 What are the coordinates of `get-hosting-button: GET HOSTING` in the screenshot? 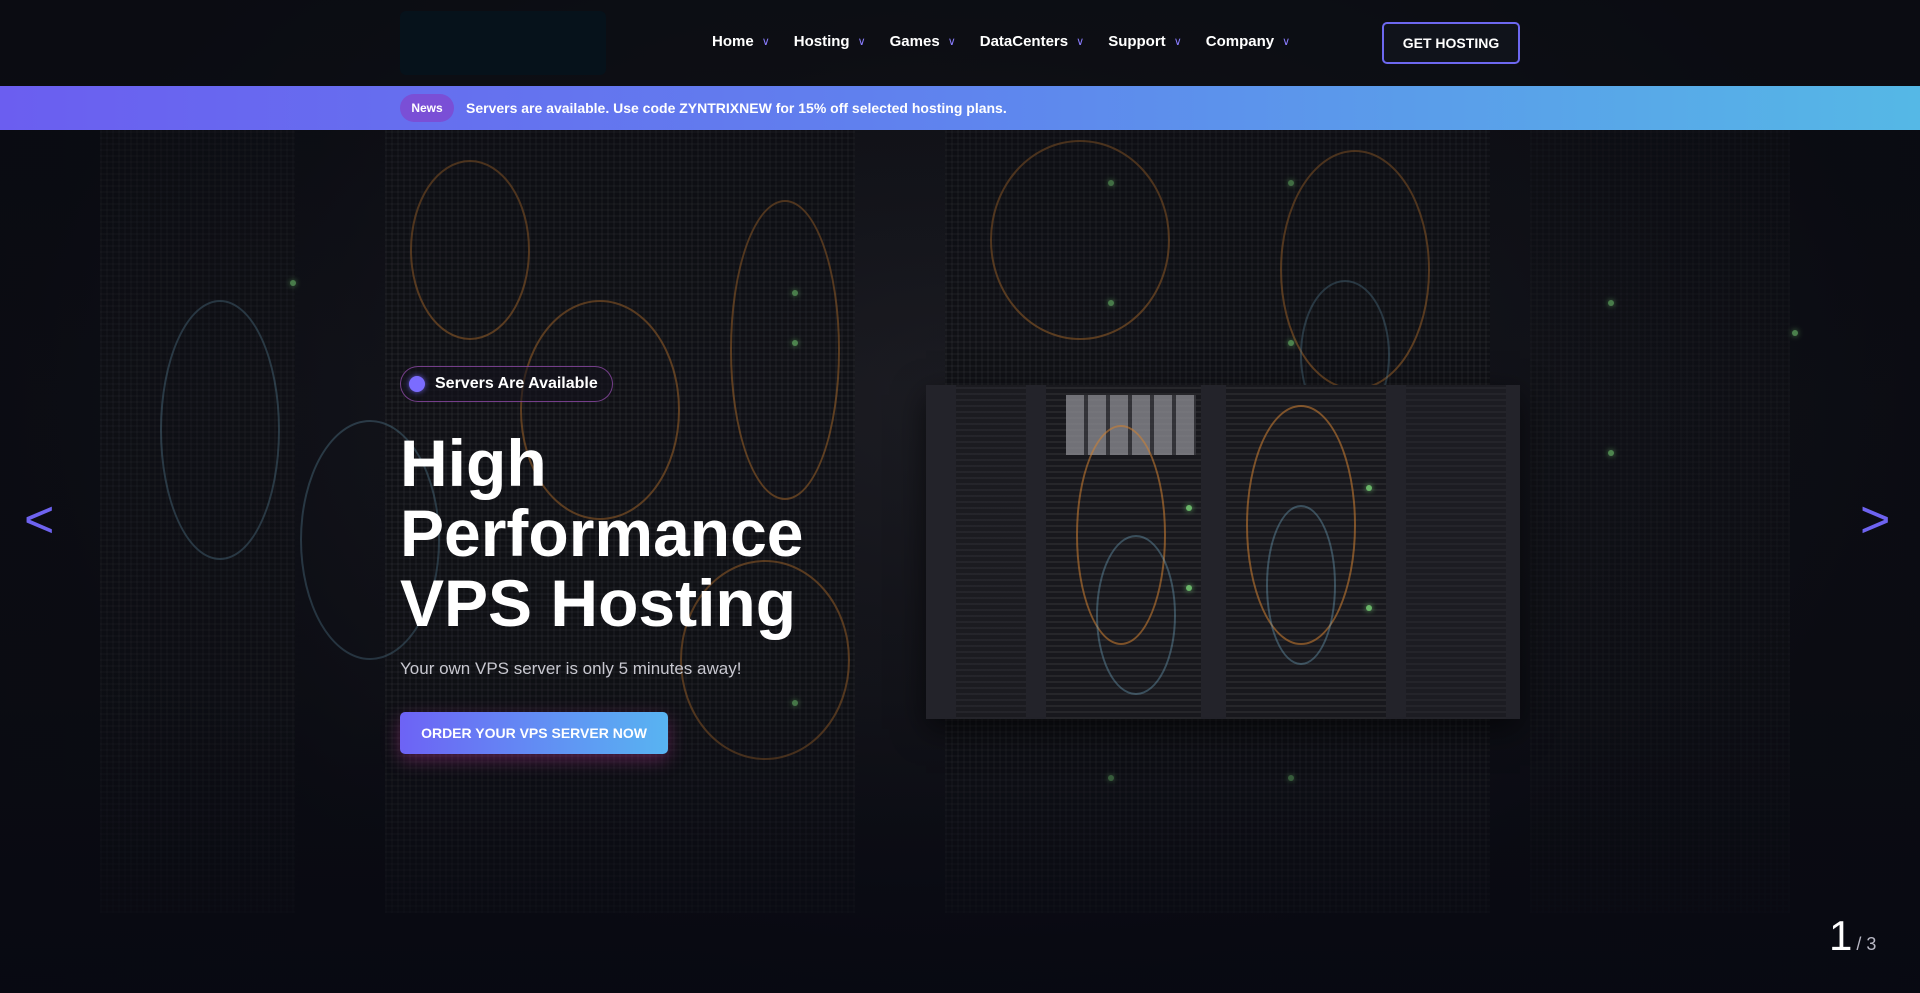 It's located at (1451, 43).